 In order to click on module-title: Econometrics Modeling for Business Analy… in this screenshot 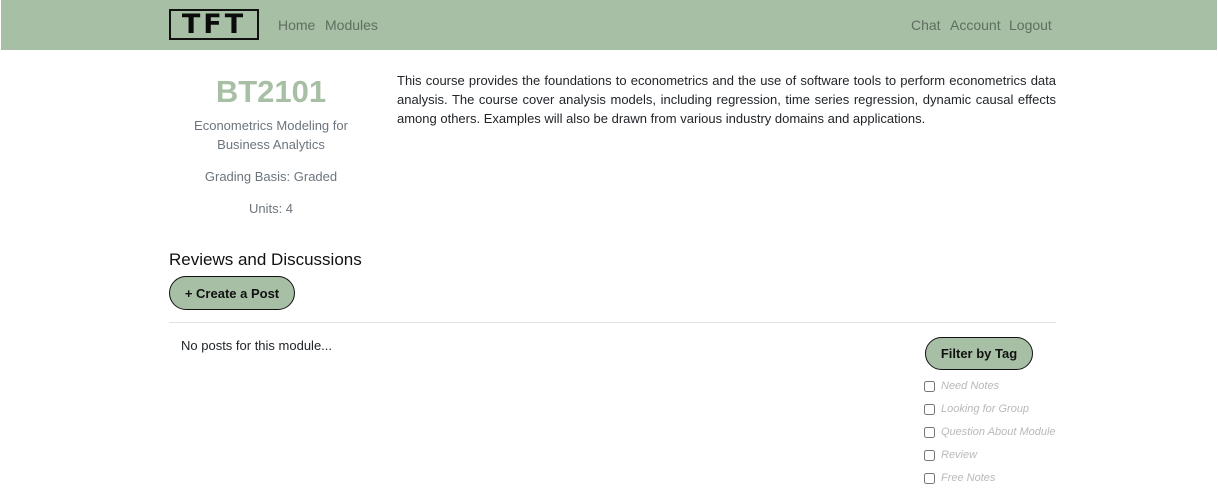, I will do `click(271, 135)`.